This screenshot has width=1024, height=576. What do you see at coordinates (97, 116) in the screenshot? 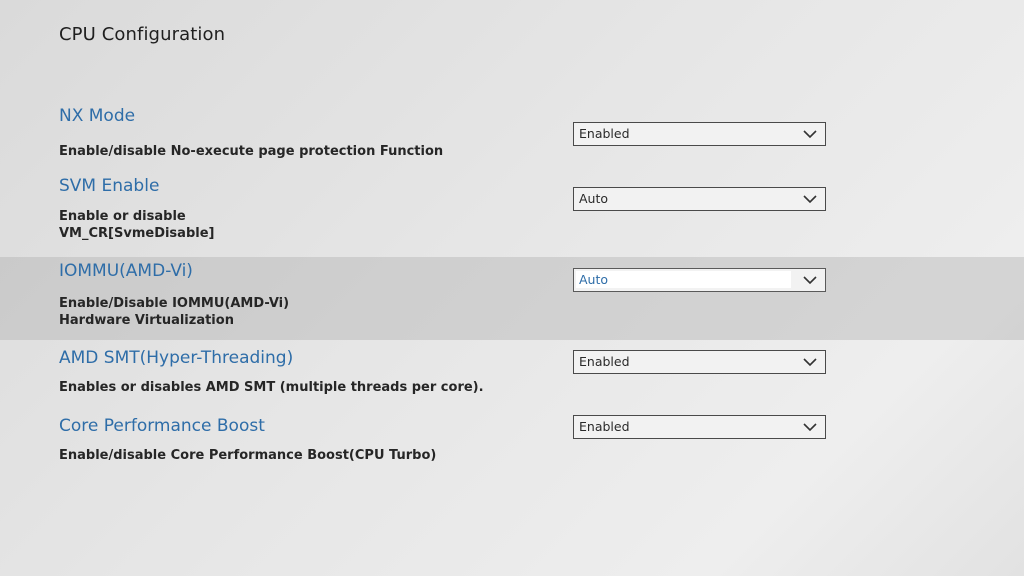
I see `setting-name: NX Mode` at bounding box center [97, 116].